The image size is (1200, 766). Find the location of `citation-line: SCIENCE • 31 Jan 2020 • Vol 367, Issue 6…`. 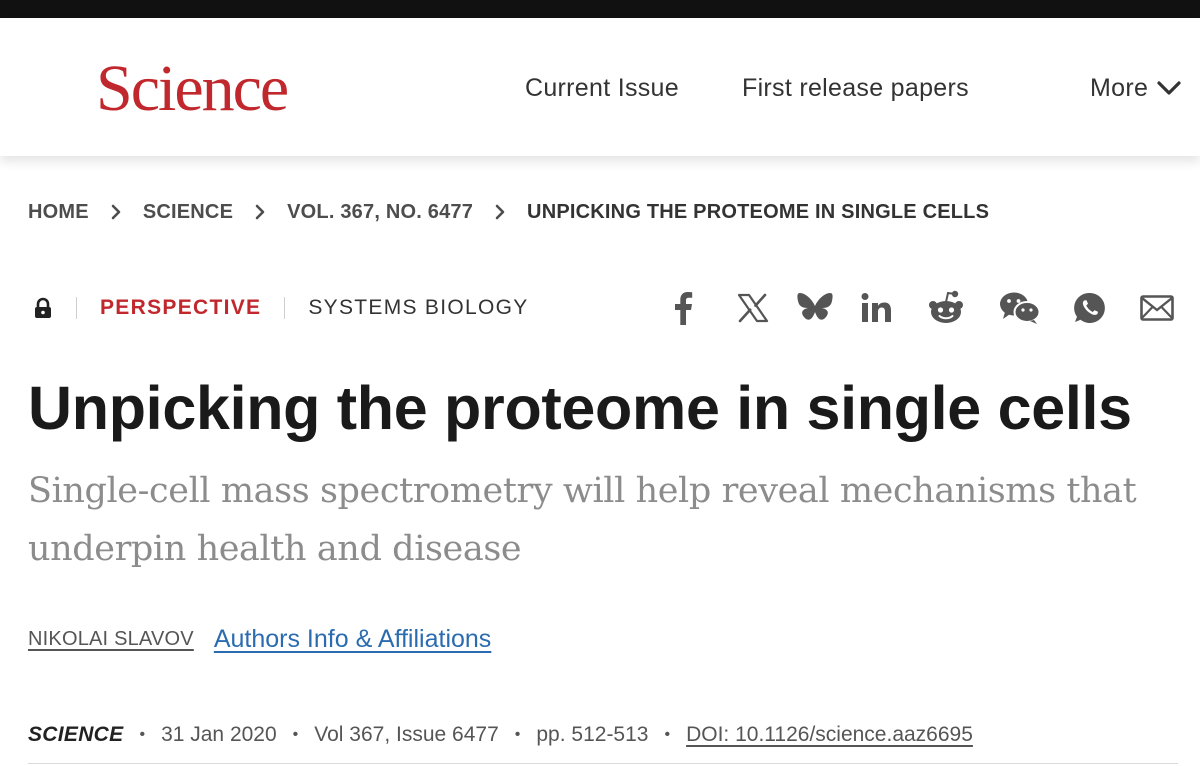

citation-line: SCIENCE • 31 Jan 2020 • Vol 367, Issue 6… is located at coordinates (500, 735).